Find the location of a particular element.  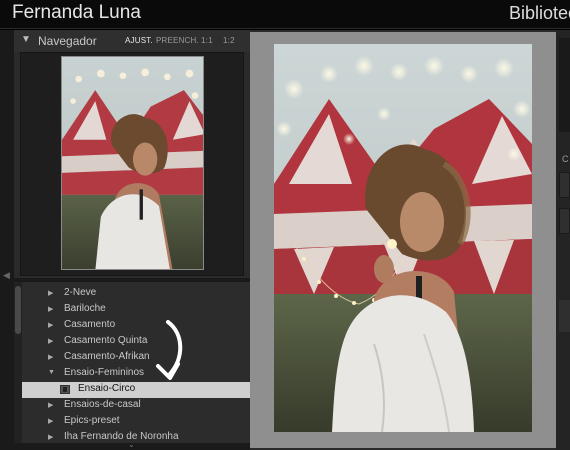

folder-item: ▶ Casamento Quinta is located at coordinates (136, 342).